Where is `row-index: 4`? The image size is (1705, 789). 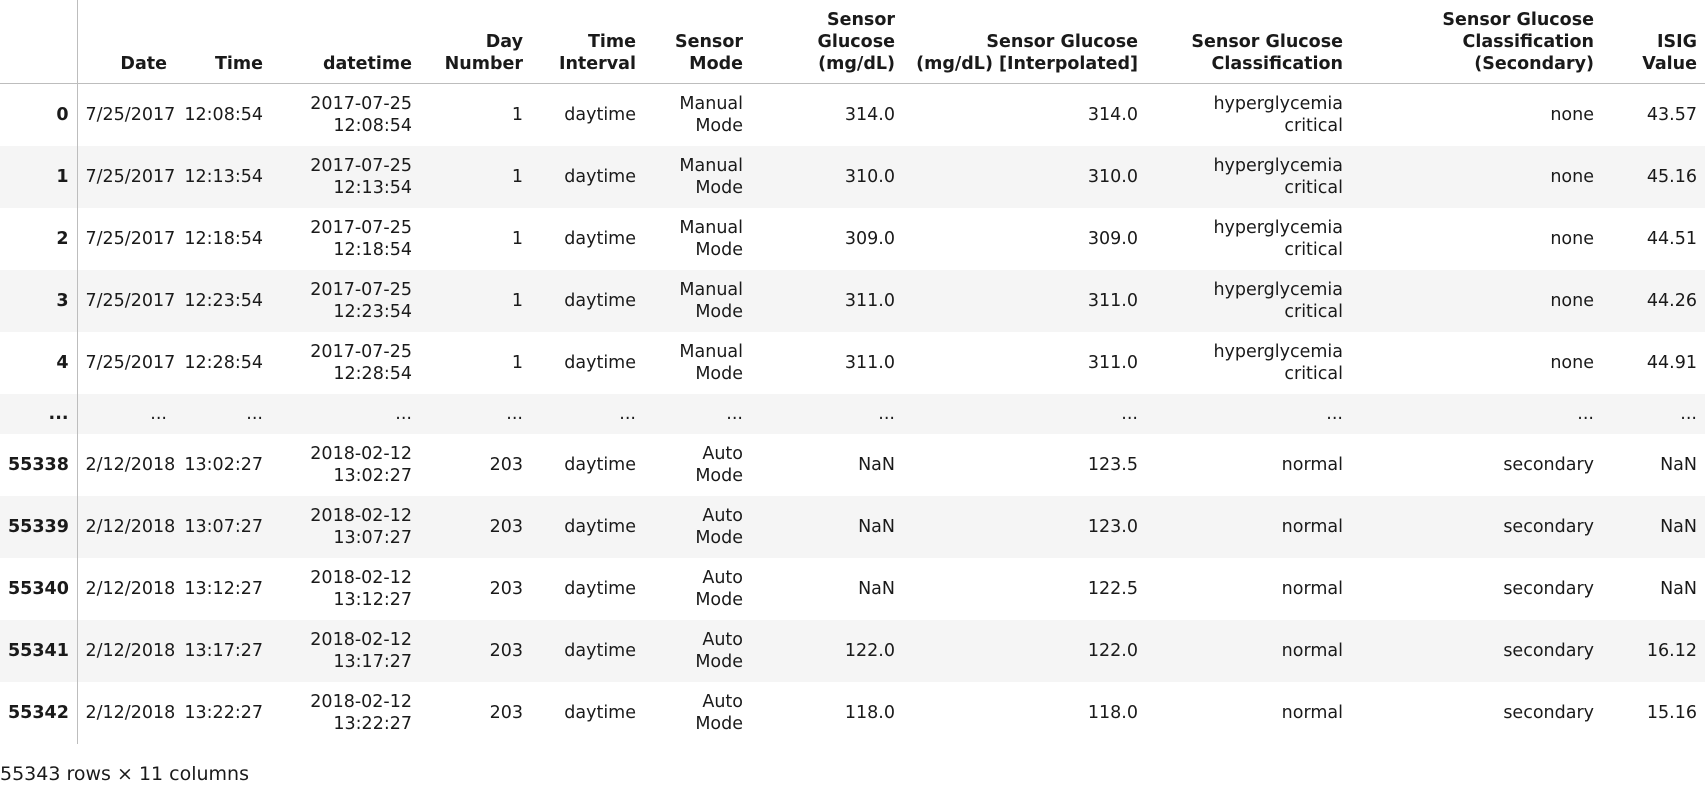 row-index: 4 is located at coordinates (39, 362).